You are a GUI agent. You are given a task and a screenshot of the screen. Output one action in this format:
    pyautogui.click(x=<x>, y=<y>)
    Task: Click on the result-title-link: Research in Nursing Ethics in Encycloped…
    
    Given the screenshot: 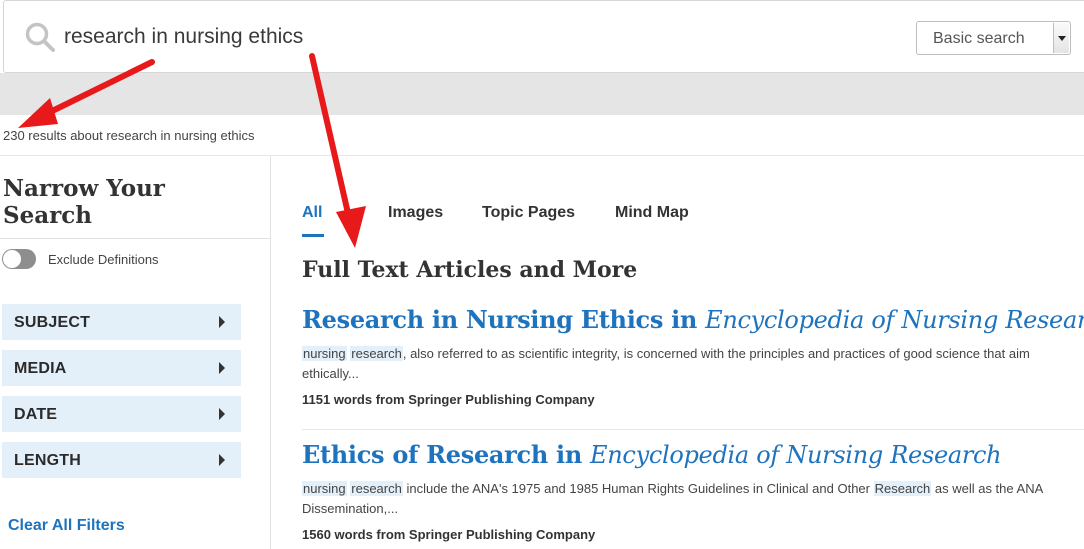 What is the action you would take?
    pyautogui.click(x=693, y=319)
    